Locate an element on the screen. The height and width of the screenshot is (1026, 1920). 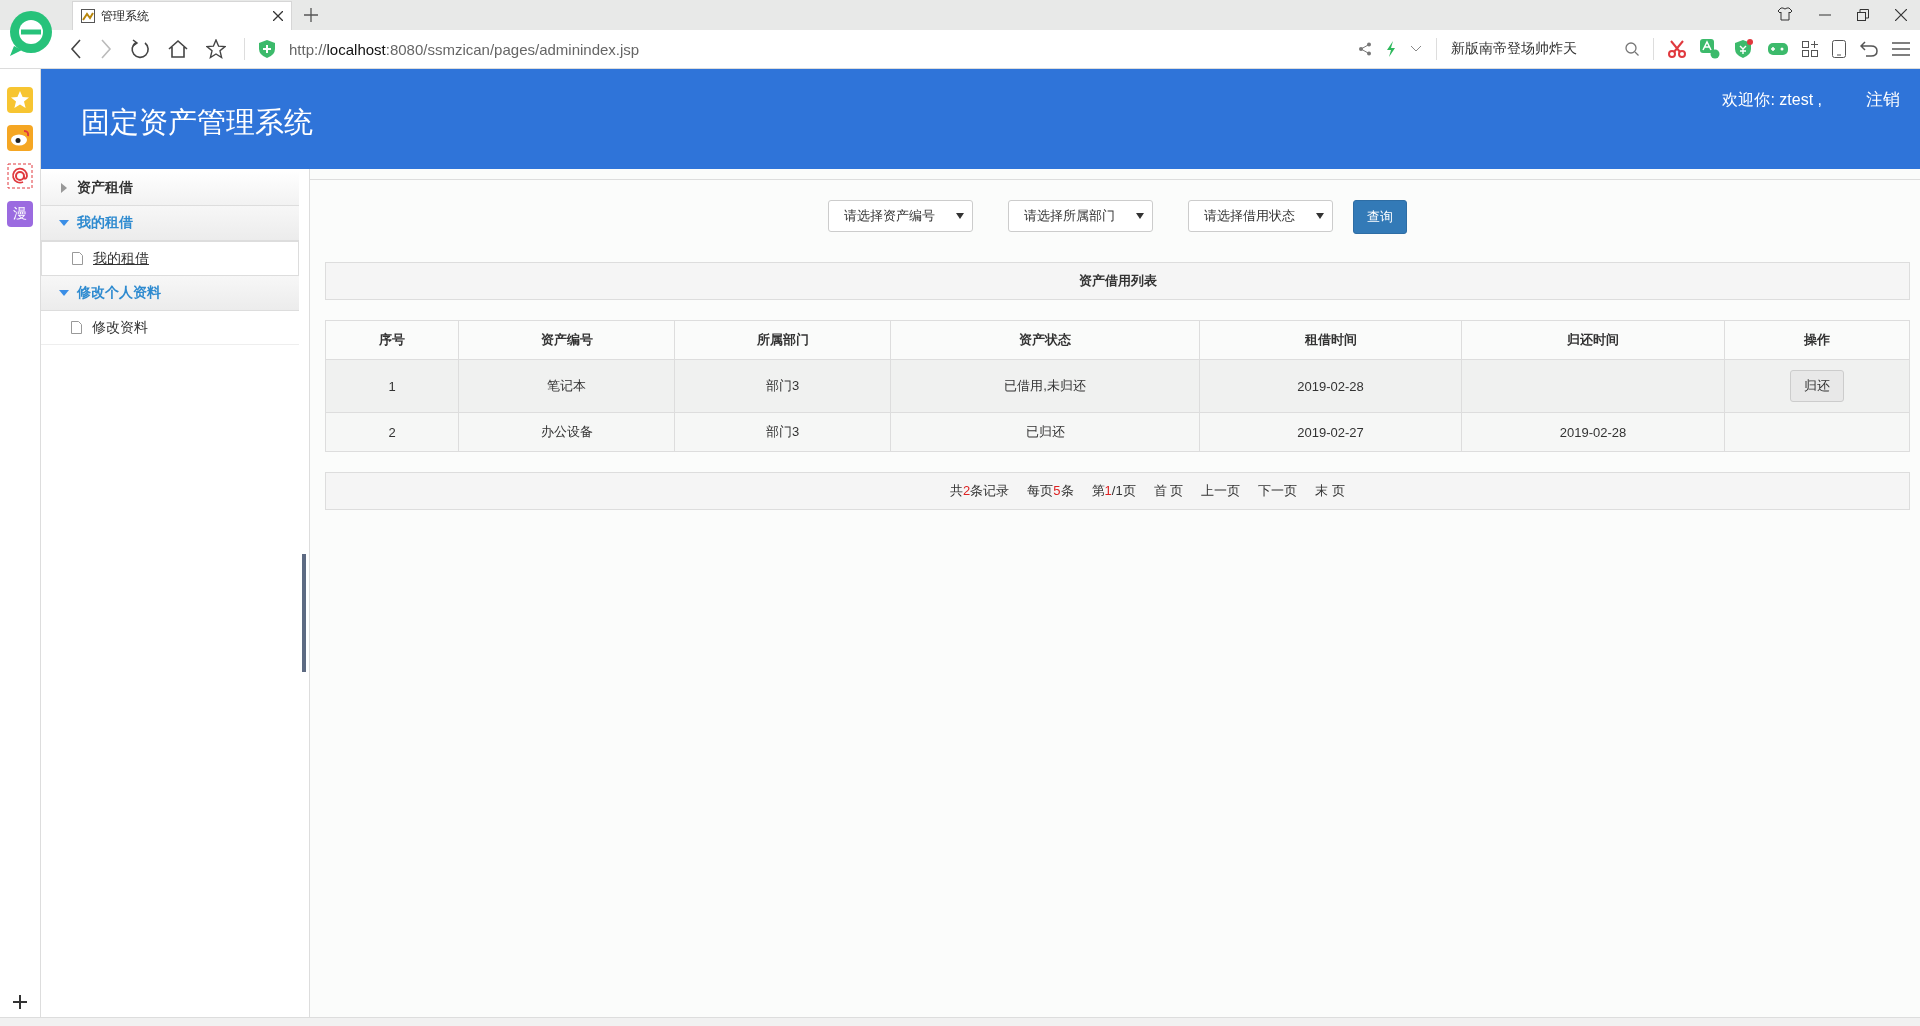
page-link: 末 页 is located at coordinates (1330, 491).